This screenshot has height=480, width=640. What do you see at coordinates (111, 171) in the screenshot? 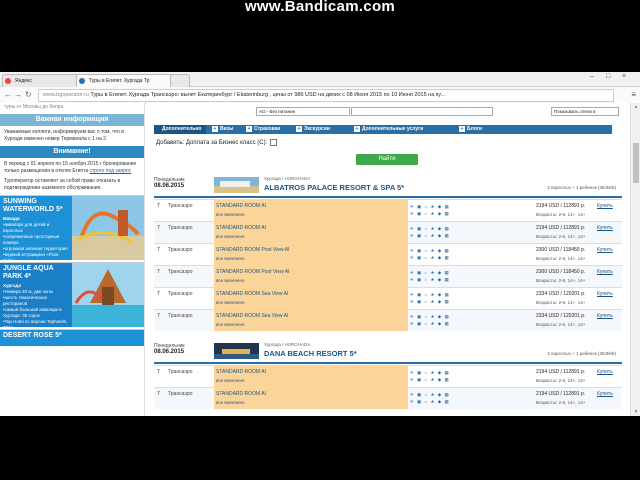
I see `on-request-link: строго под запрос` at bounding box center [111, 171].